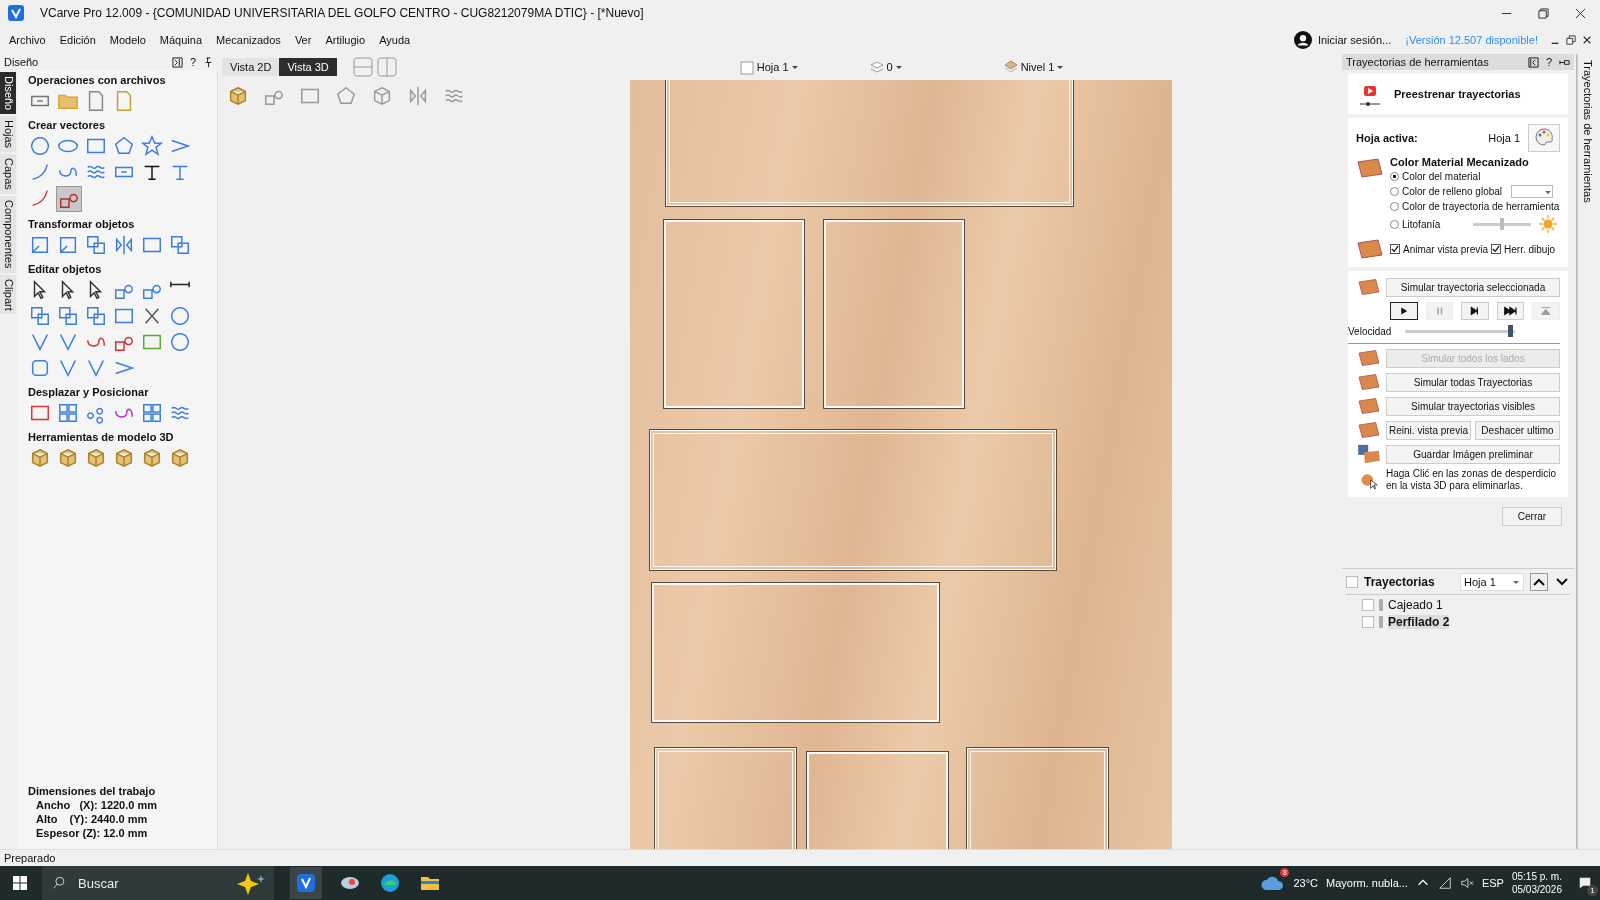  Describe the element at coordinates (1517, 430) in the screenshot. I see `preview-button: Deshacer ultimo` at that location.